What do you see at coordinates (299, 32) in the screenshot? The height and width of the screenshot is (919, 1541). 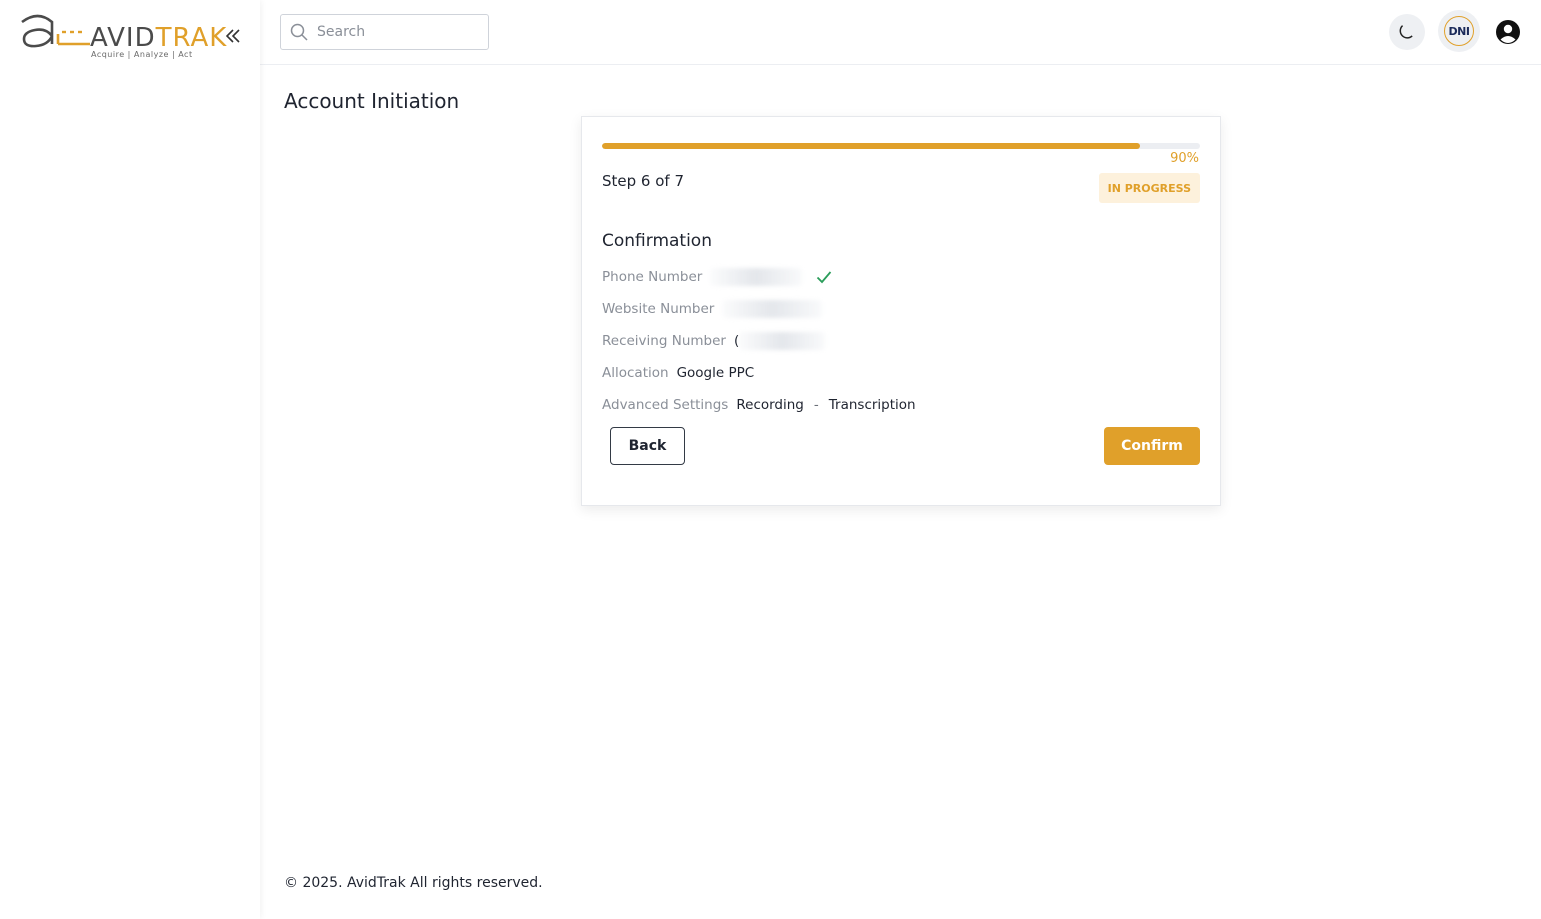 I see `search-icon` at bounding box center [299, 32].